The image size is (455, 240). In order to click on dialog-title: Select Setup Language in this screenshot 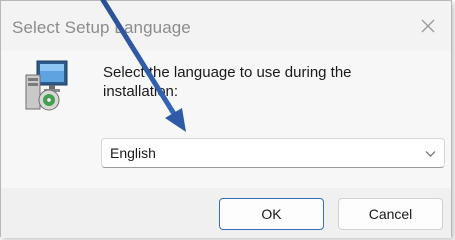, I will do `click(101, 27)`.